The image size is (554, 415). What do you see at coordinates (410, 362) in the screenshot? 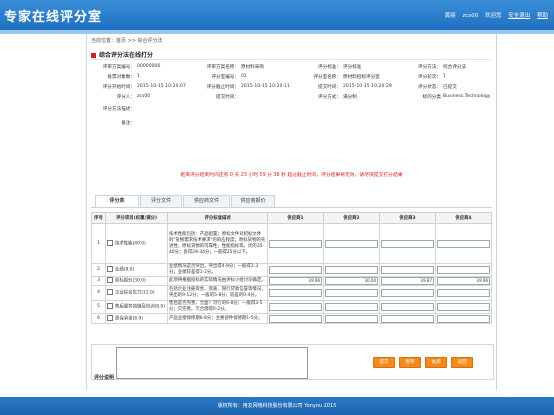
I see `save-draft-button: 暂存` at bounding box center [410, 362].